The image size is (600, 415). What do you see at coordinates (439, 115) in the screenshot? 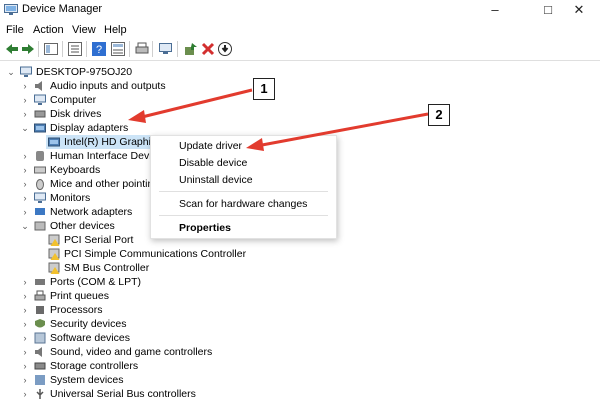
I see `annotation-badge-2: 2` at bounding box center [439, 115].